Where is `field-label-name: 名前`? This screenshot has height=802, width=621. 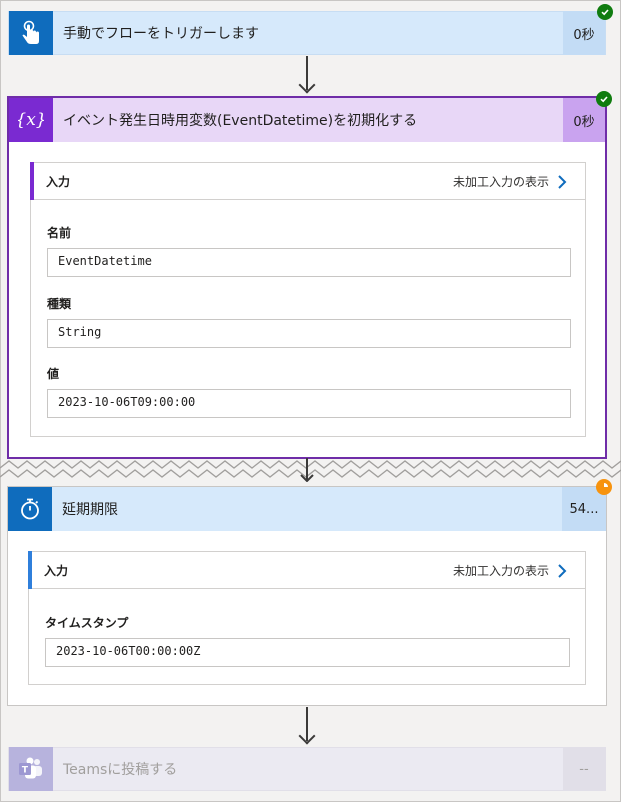 field-label-name: 名前 is located at coordinates (59, 233).